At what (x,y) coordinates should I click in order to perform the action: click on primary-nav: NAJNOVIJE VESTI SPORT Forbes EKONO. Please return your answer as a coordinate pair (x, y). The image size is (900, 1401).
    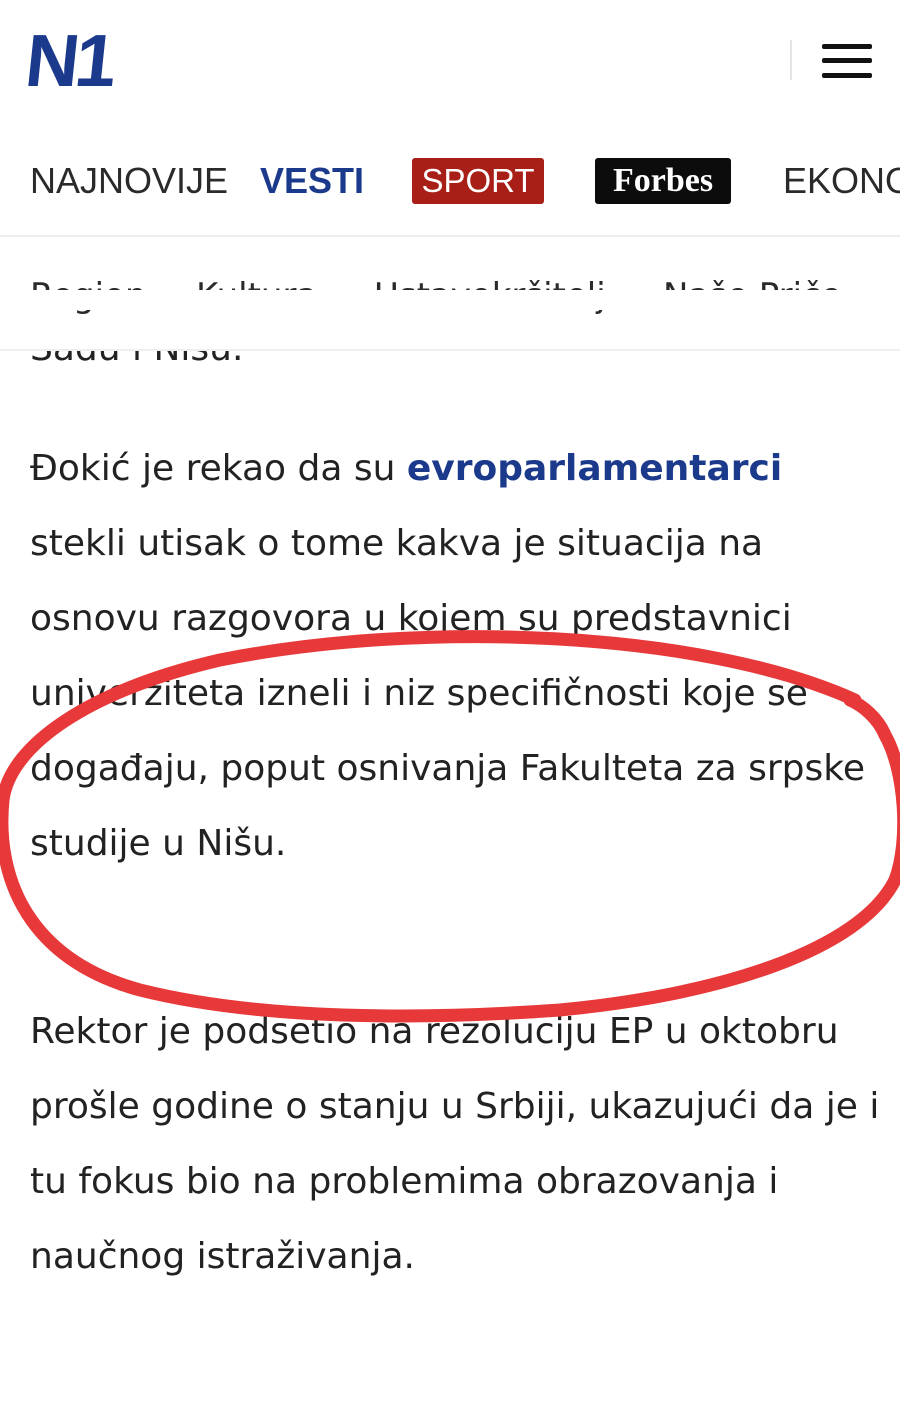
    Looking at the image, I should click on (450, 178).